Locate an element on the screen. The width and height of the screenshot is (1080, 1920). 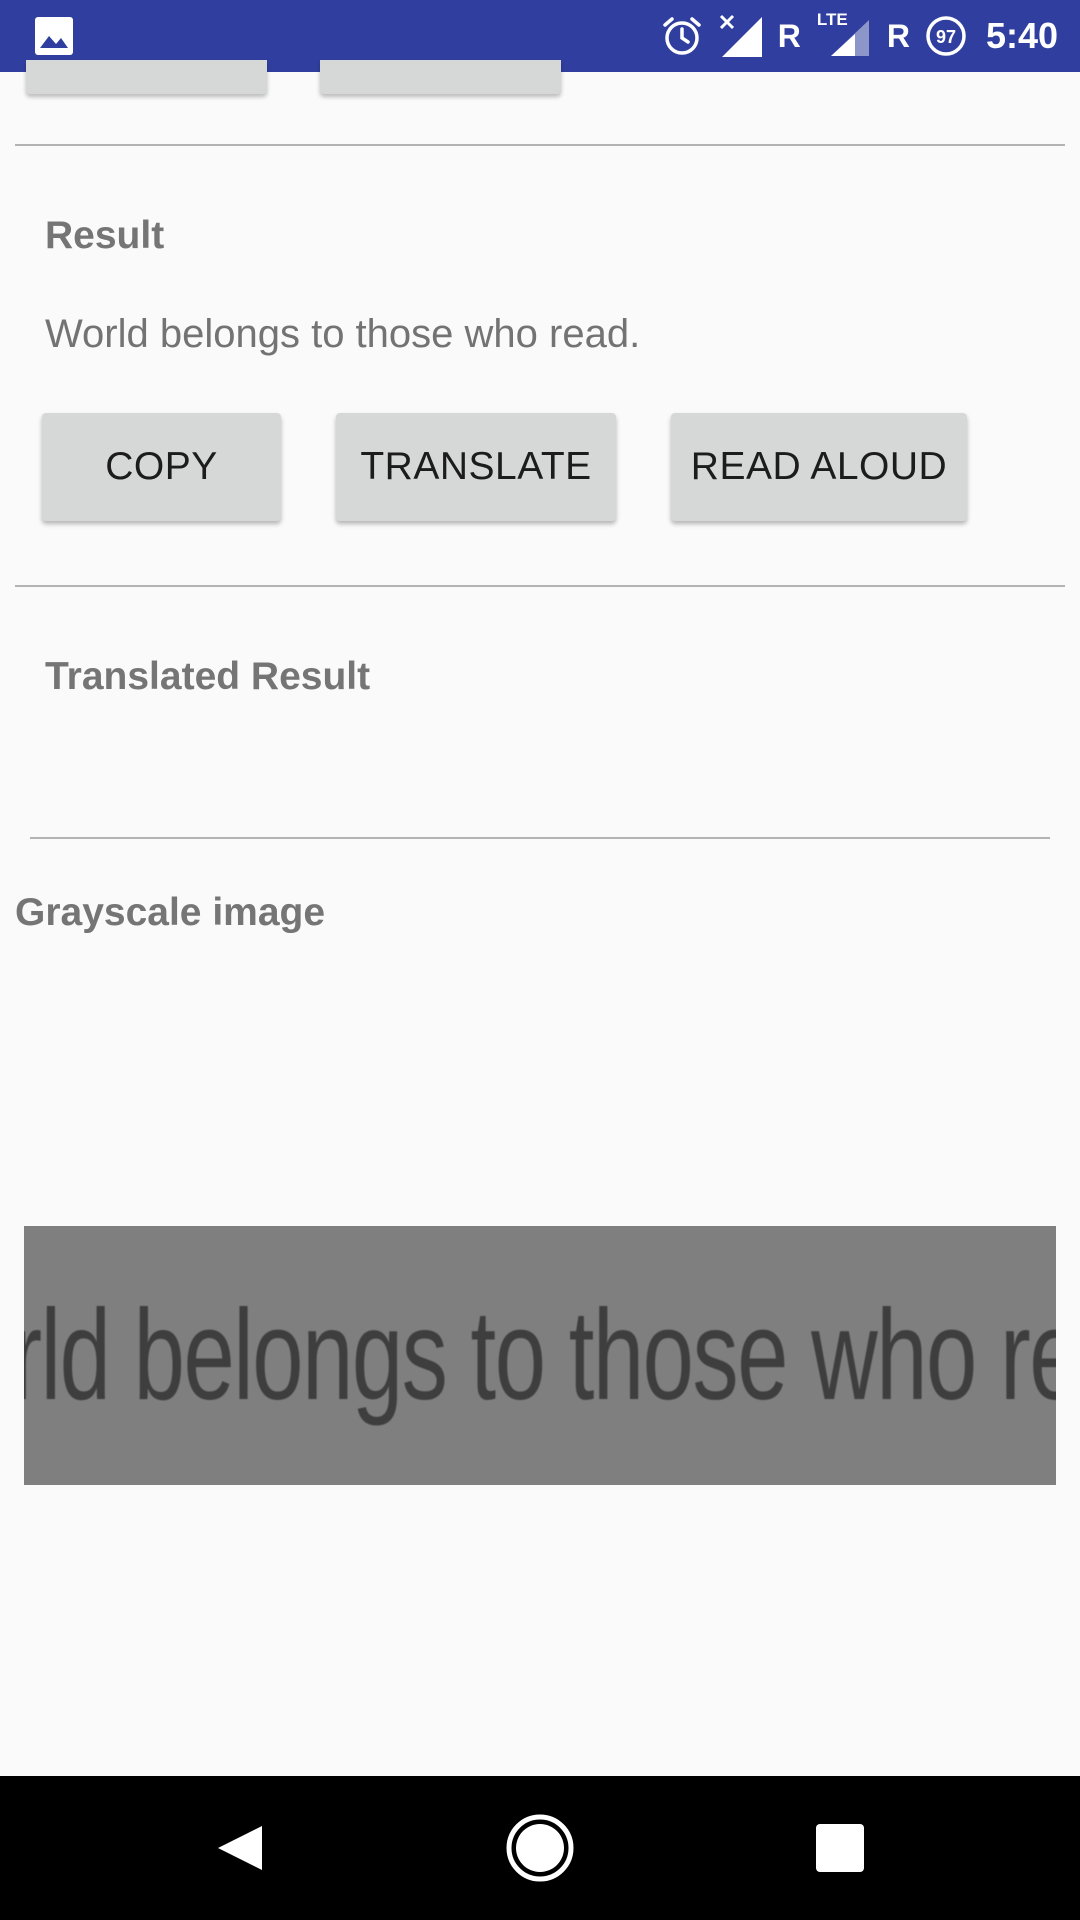
back-icon is located at coordinates (240, 1848).